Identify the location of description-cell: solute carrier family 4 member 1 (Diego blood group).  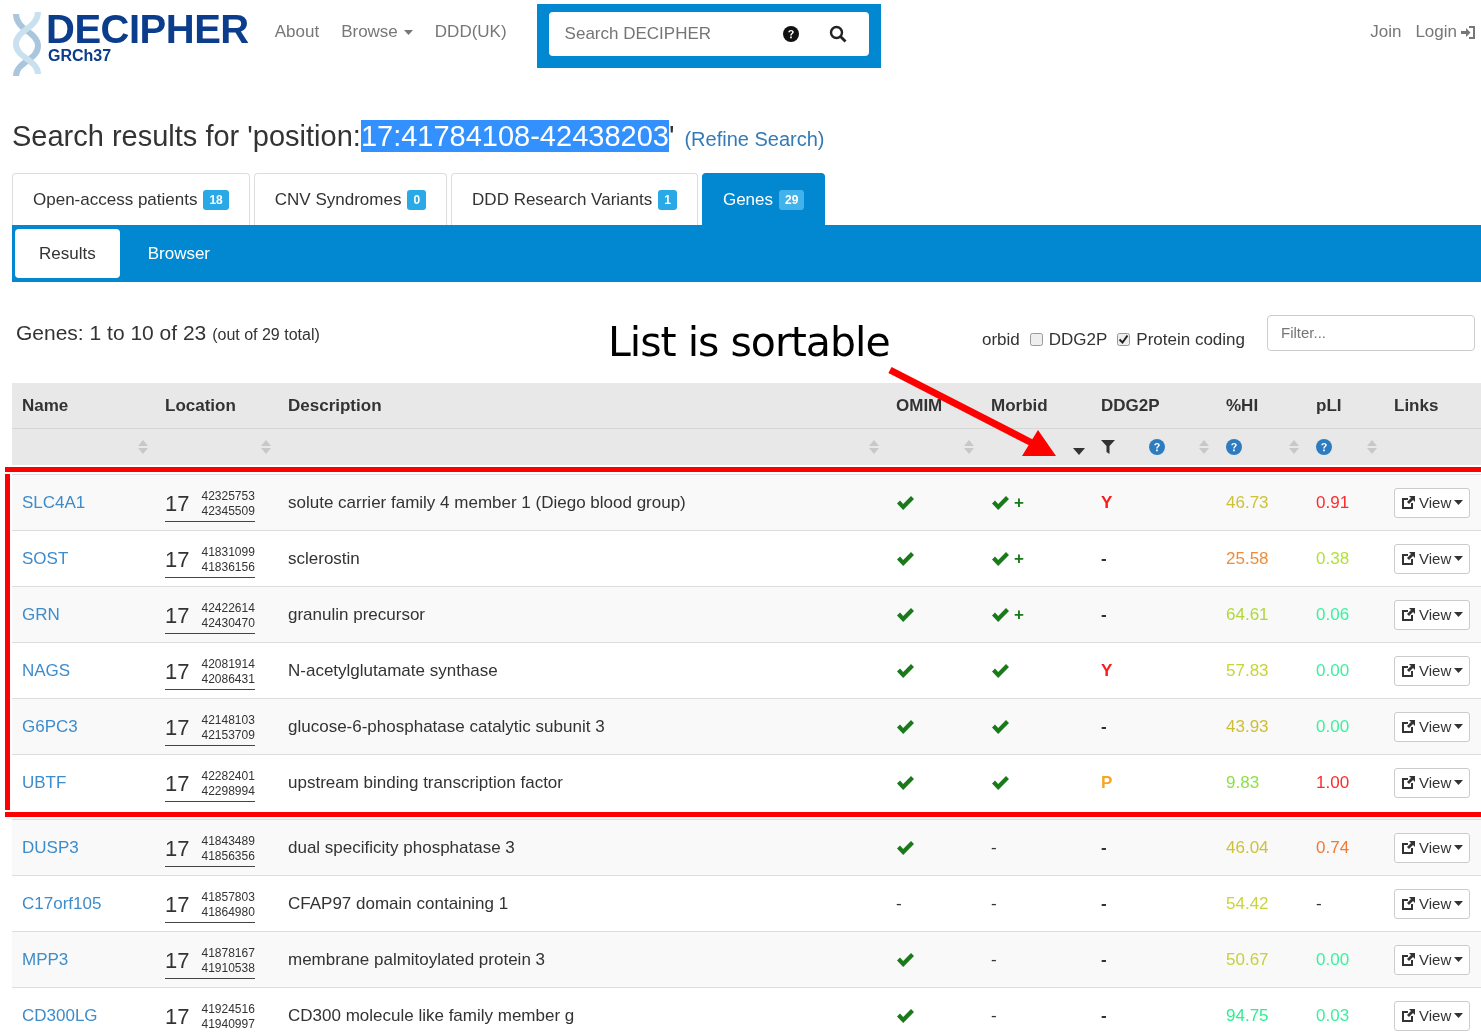
(487, 502).